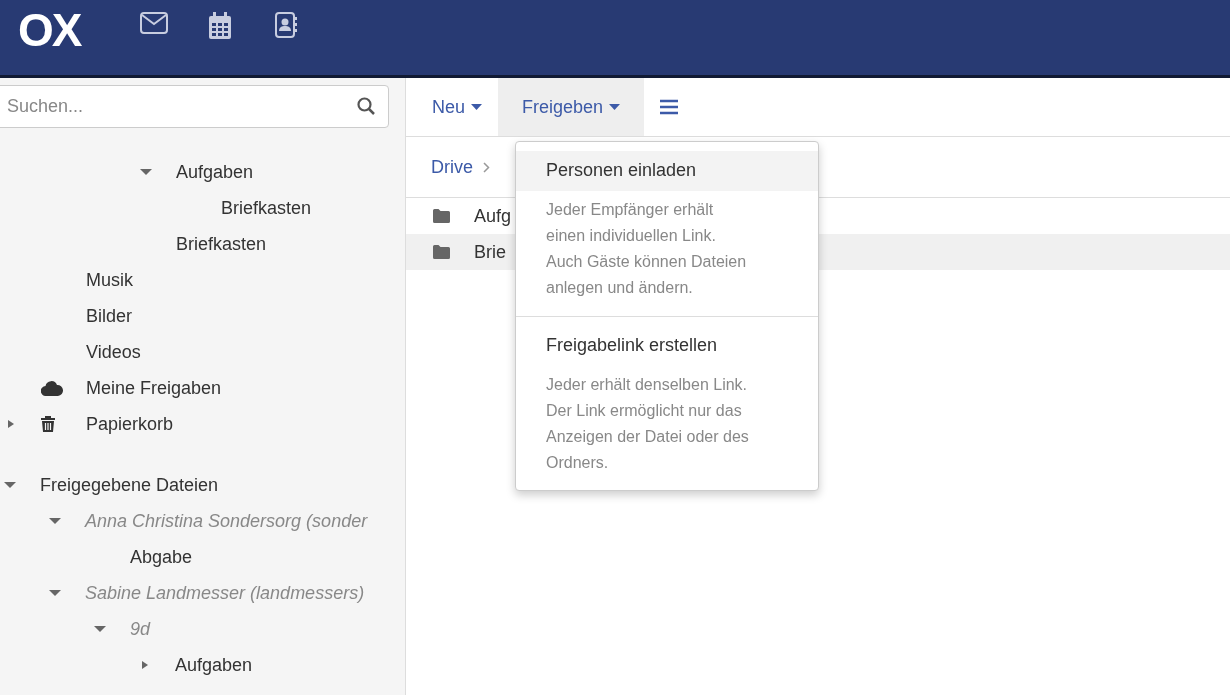 This screenshot has width=1230, height=695. Describe the element at coordinates (452, 167) in the screenshot. I see `breadcrumb-link: Drive` at that location.